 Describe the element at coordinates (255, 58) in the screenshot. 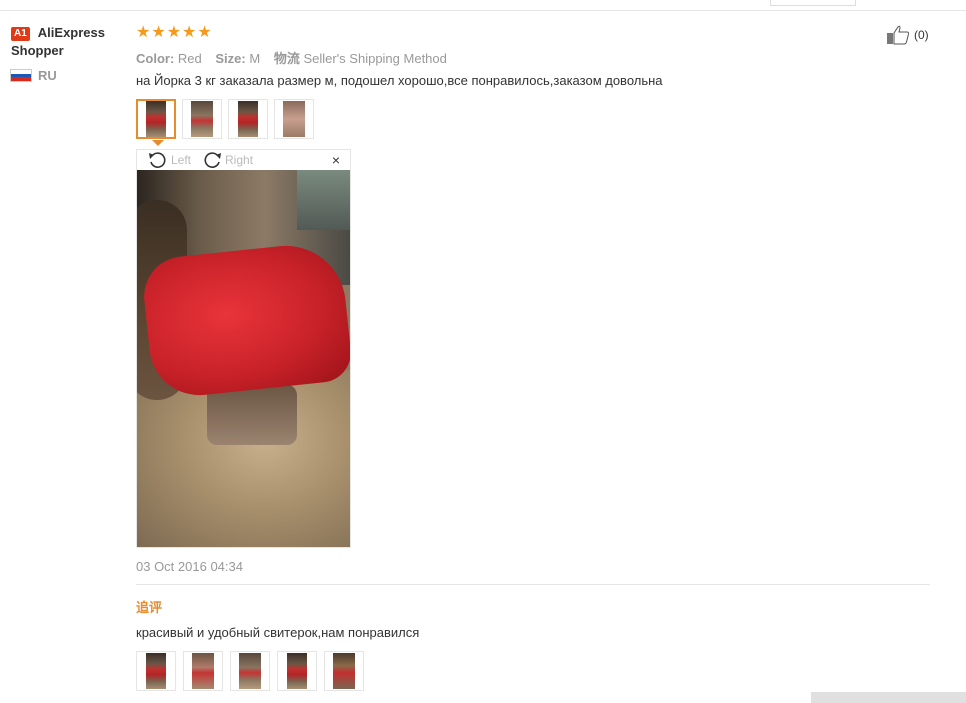

I see `size-value: M` at that location.